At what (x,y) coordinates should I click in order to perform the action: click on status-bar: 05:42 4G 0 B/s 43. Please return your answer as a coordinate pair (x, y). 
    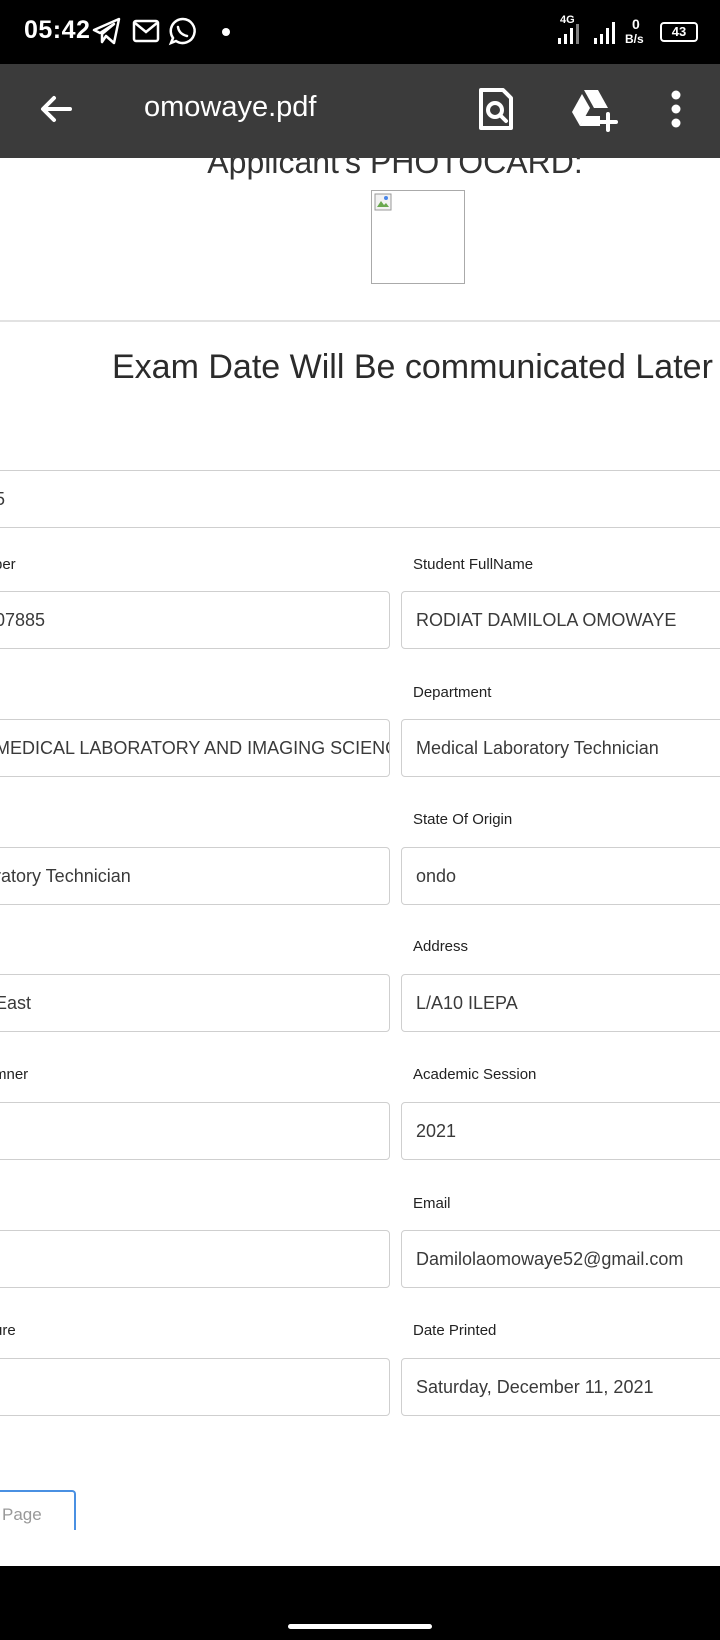
    Looking at the image, I should click on (360, 32).